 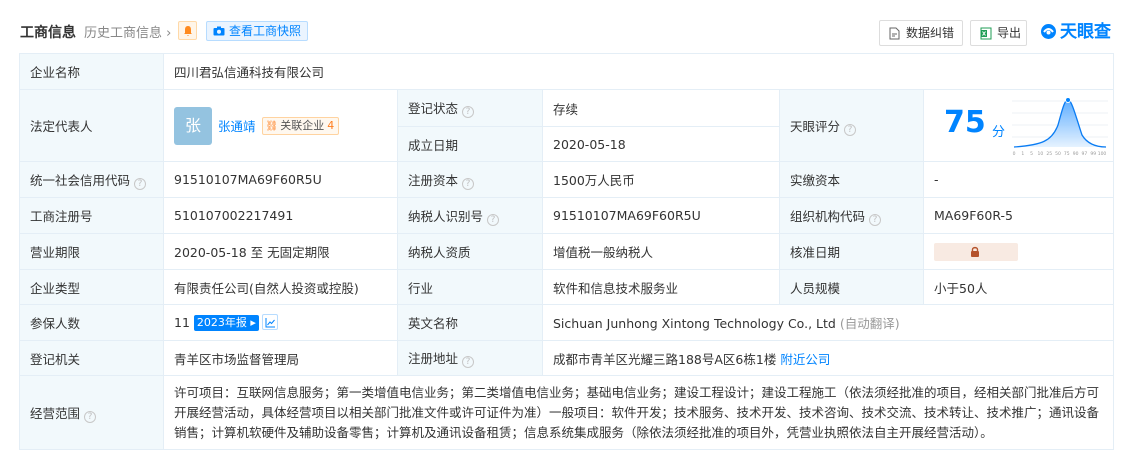 What do you see at coordinates (280, 287) in the screenshot?
I see `company-type-value: 有限责任公司(自然人投资或控股)` at bounding box center [280, 287].